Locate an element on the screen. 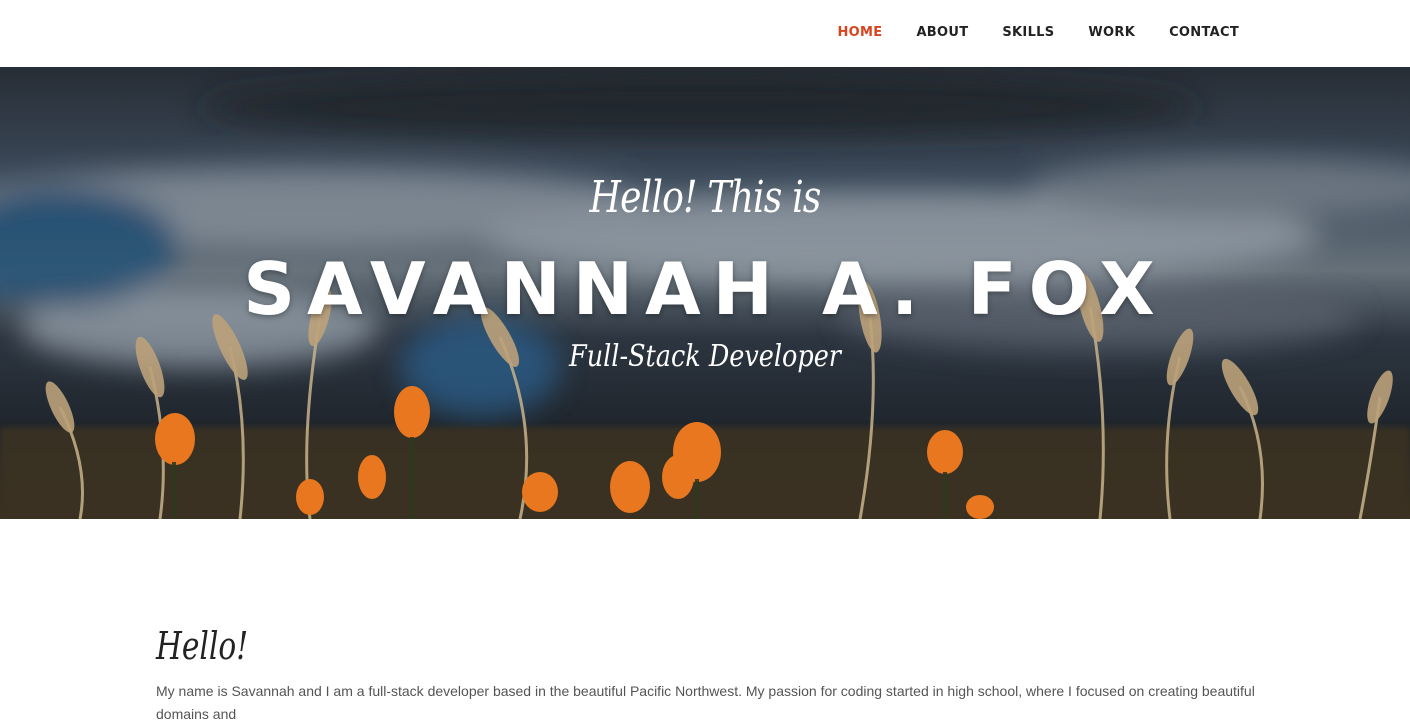 Image resolution: width=1410 pixels, height=726 pixels. nav-item-home: HOME is located at coordinates (859, 32).